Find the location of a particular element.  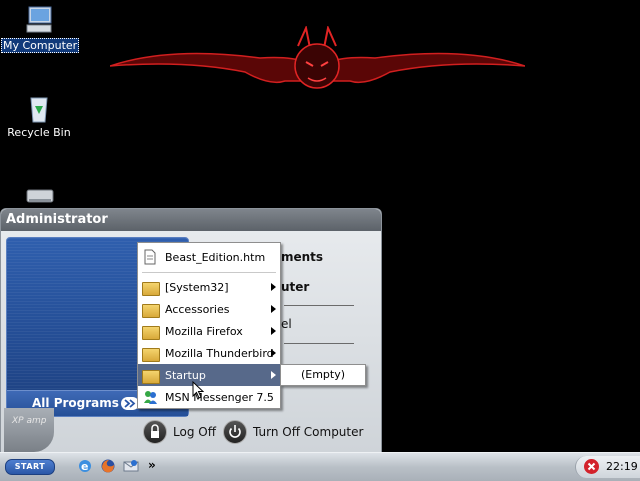

computer-icon is located at coordinates (39, 20).